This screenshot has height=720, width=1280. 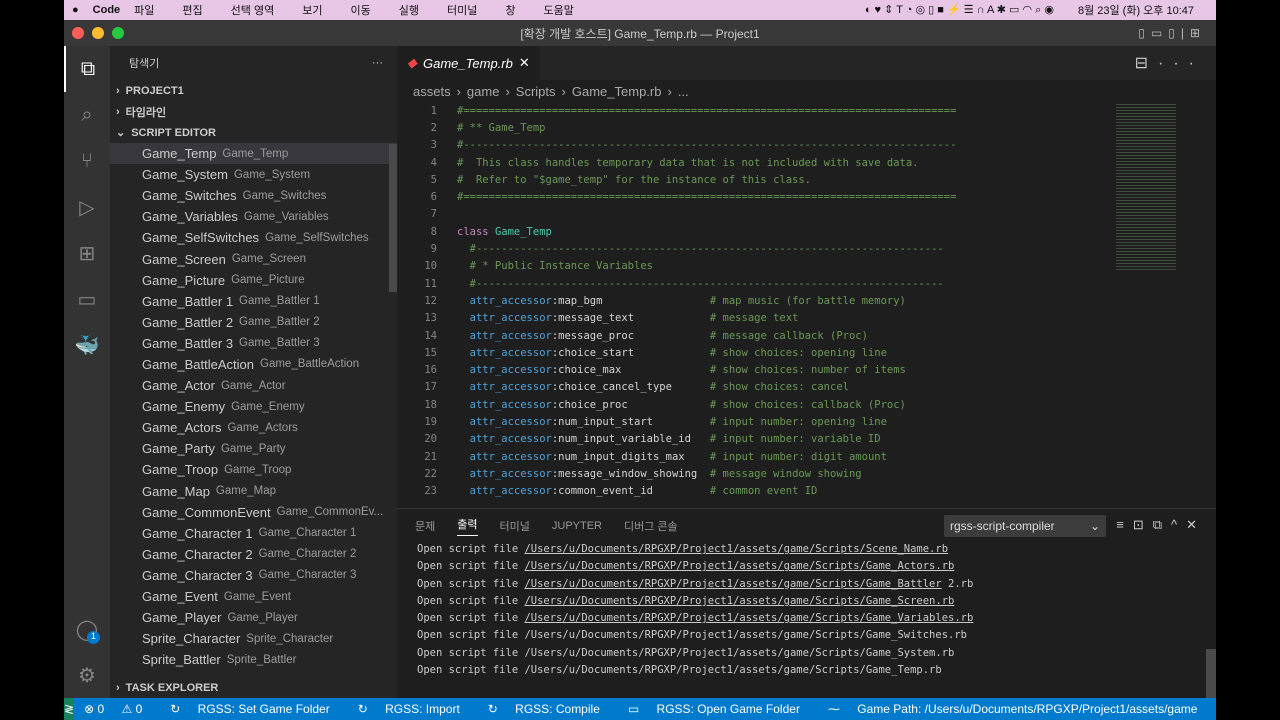 What do you see at coordinates (253, 687) in the screenshot?
I see `section-task-explorer: › TASK EXPLORER` at bounding box center [253, 687].